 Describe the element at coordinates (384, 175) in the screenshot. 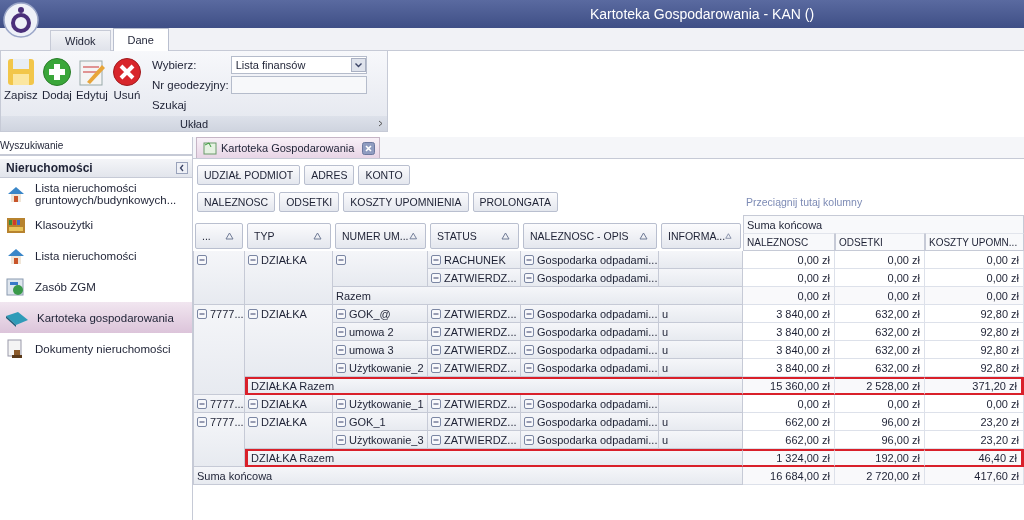

I see `filter-field-button: KONTO` at that location.